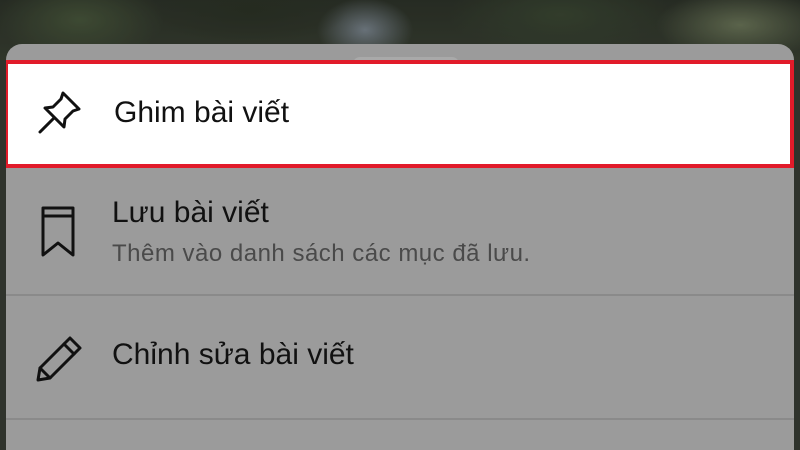 The height and width of the screenshot is (450, 800). Describe the element at coordinates (58, 231) in the screenshot. I see `bookmark-icon` at that location.